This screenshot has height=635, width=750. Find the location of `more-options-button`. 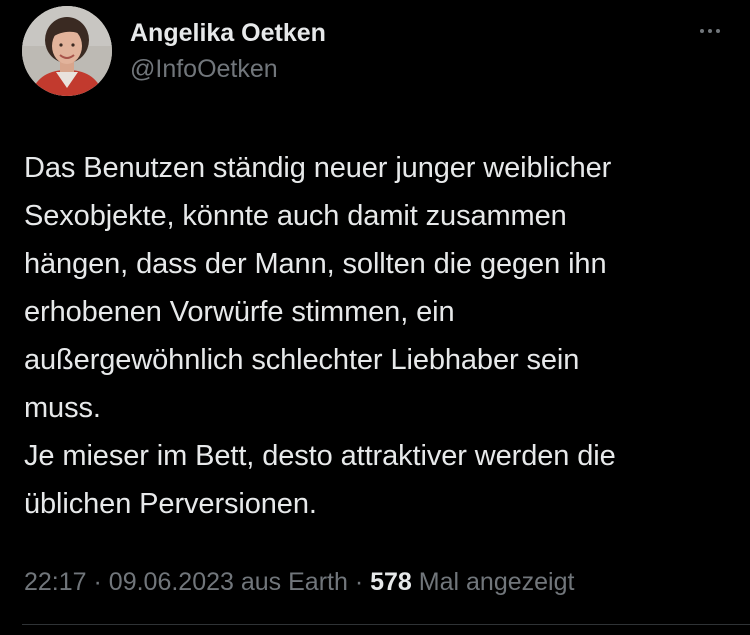

more-options-button is located at coordinates (710, 31).